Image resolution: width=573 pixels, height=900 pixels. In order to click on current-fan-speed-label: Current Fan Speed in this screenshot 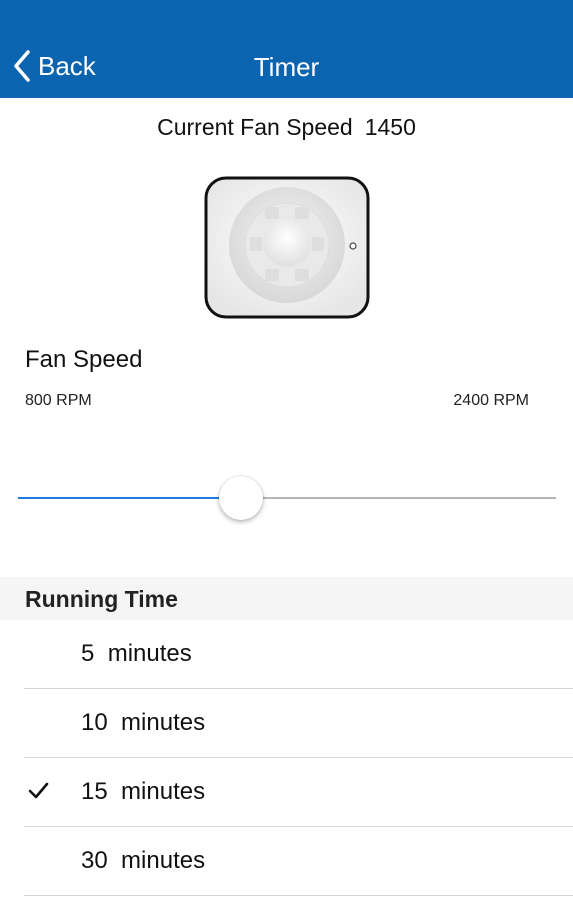, I will do `click(255, 127)`.